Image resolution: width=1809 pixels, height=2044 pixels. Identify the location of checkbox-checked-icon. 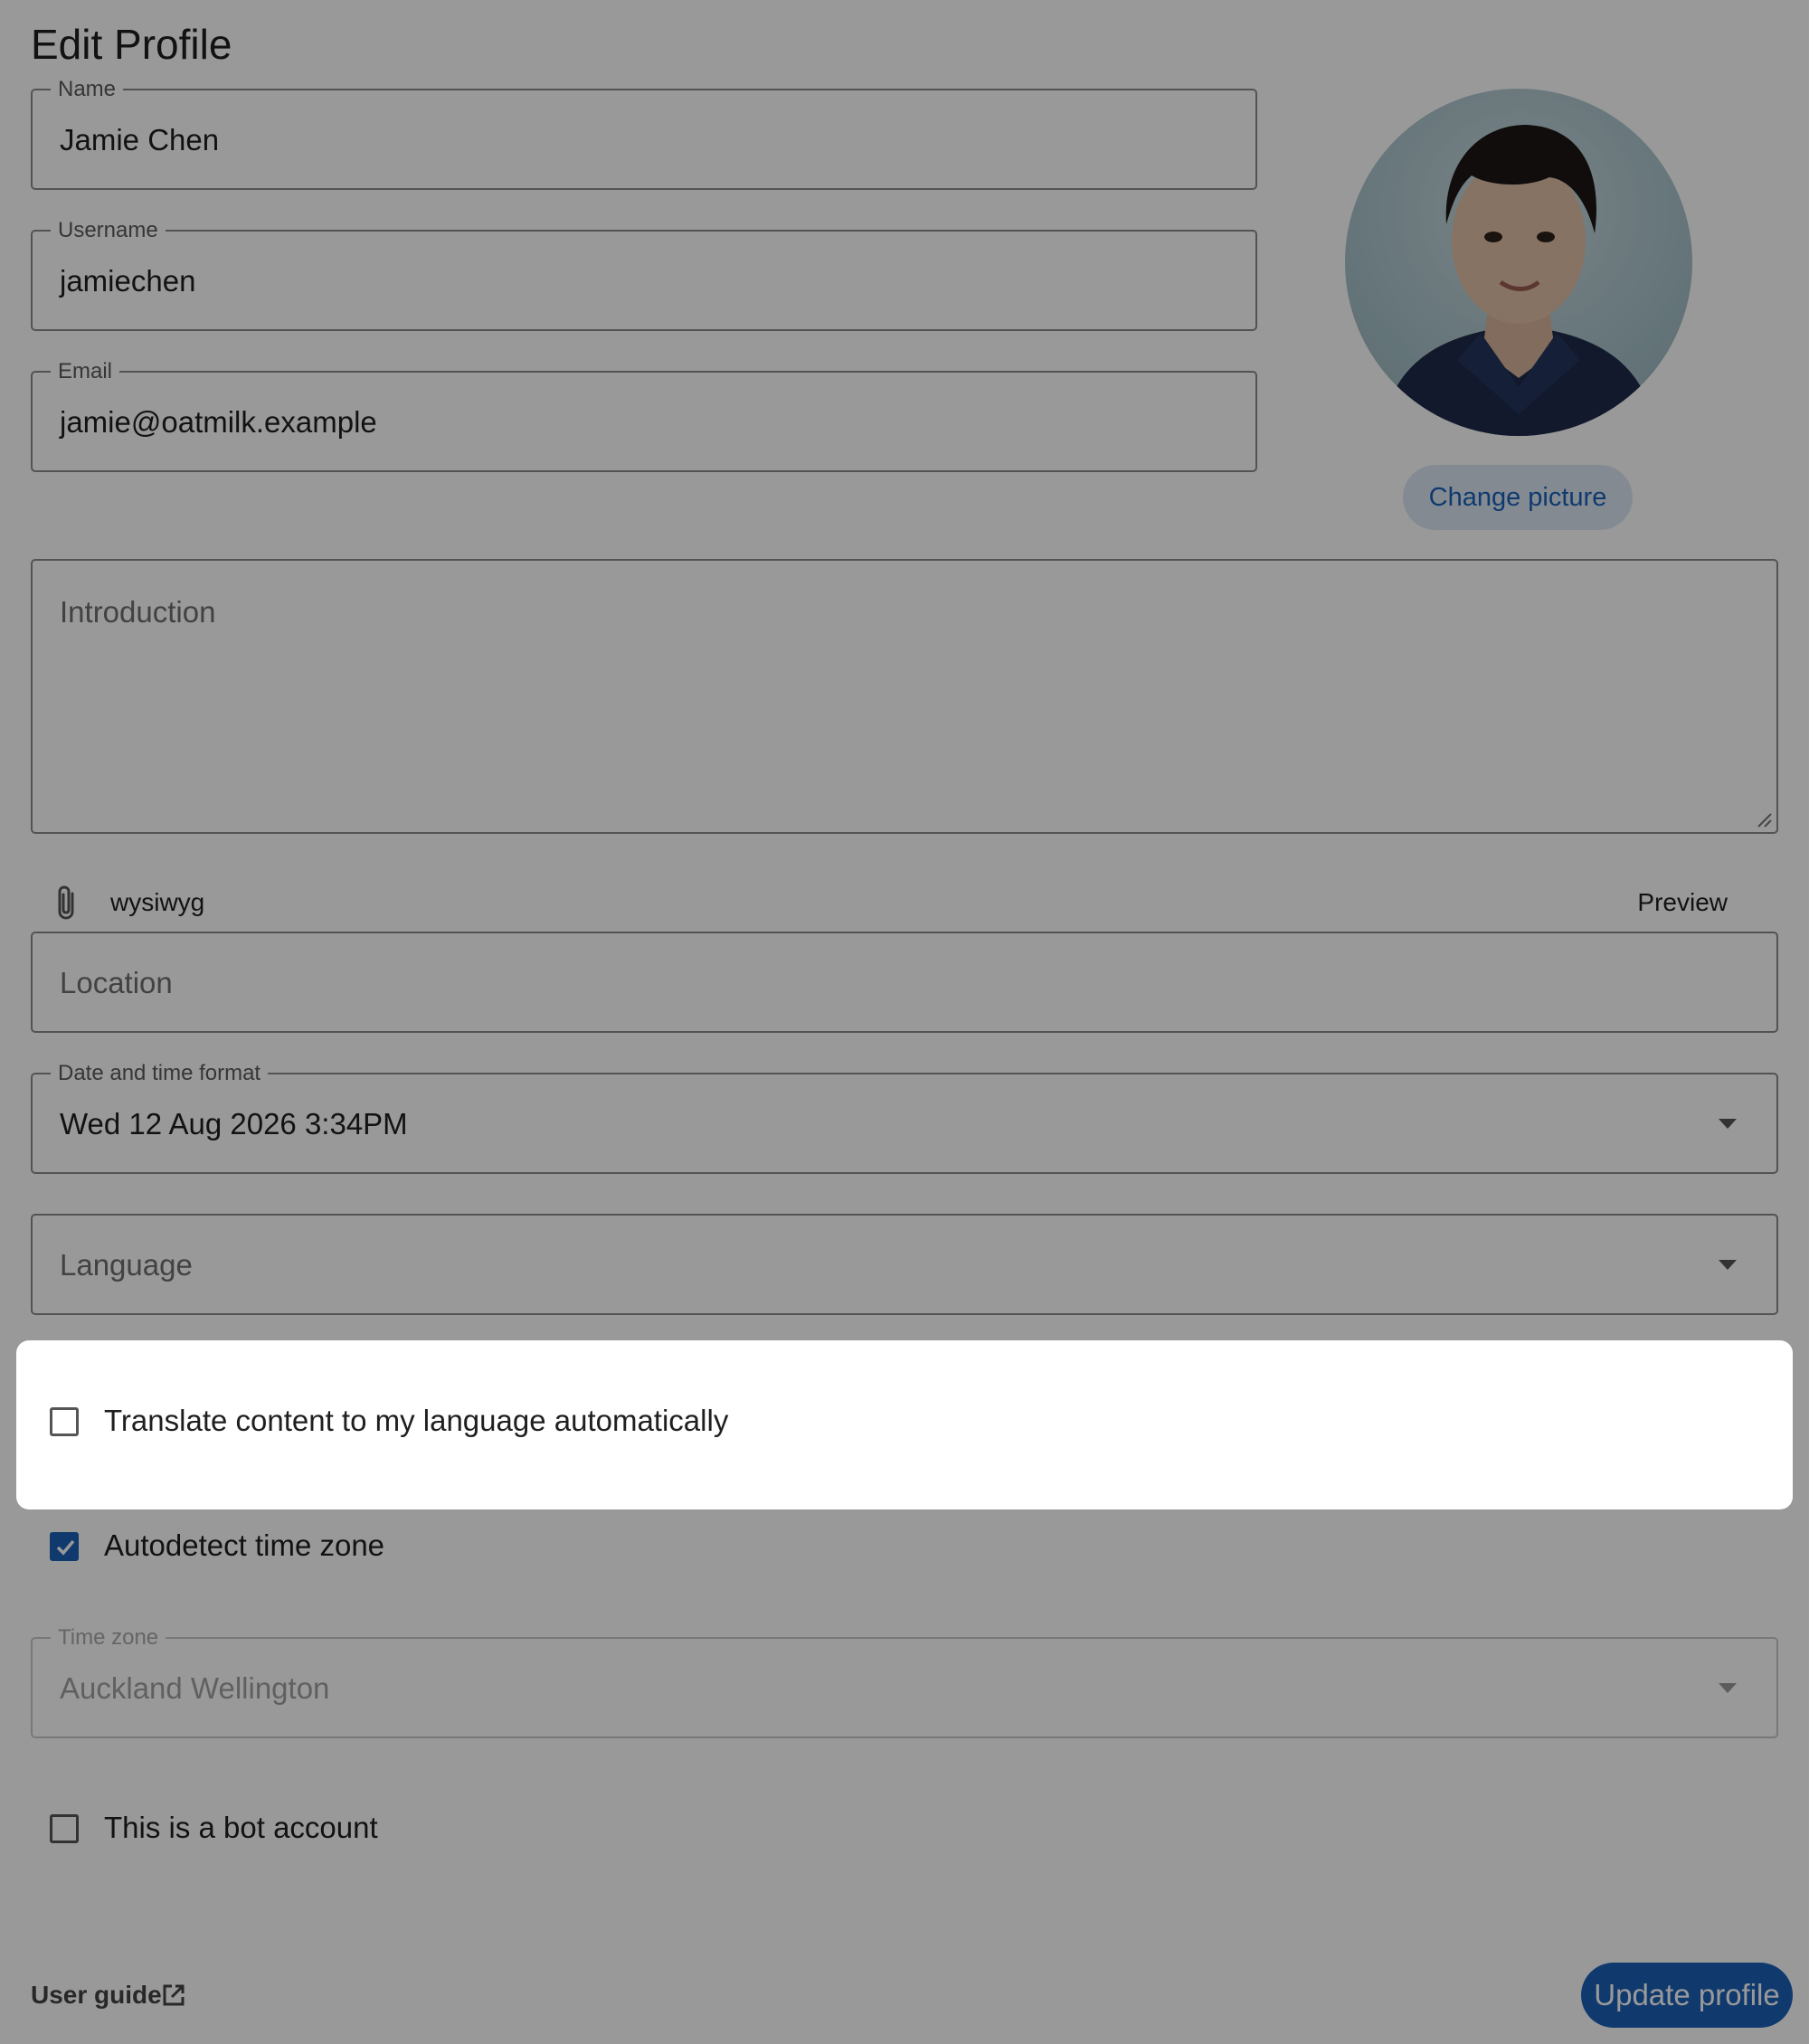
(64, 1547).